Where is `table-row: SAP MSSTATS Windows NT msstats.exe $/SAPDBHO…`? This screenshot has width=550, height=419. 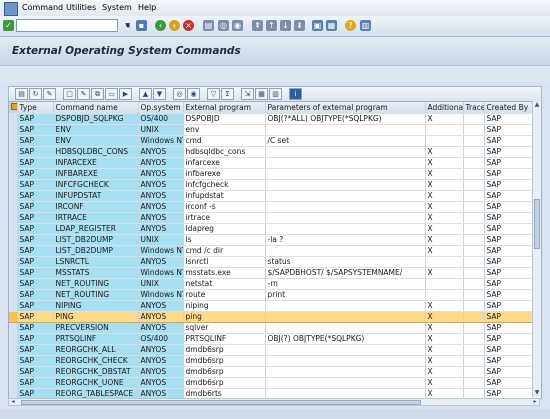
table-row: SAP MSSTATS Windows NT msstats.exe $/SAPDBHO… is located at coordinates (271, 273).